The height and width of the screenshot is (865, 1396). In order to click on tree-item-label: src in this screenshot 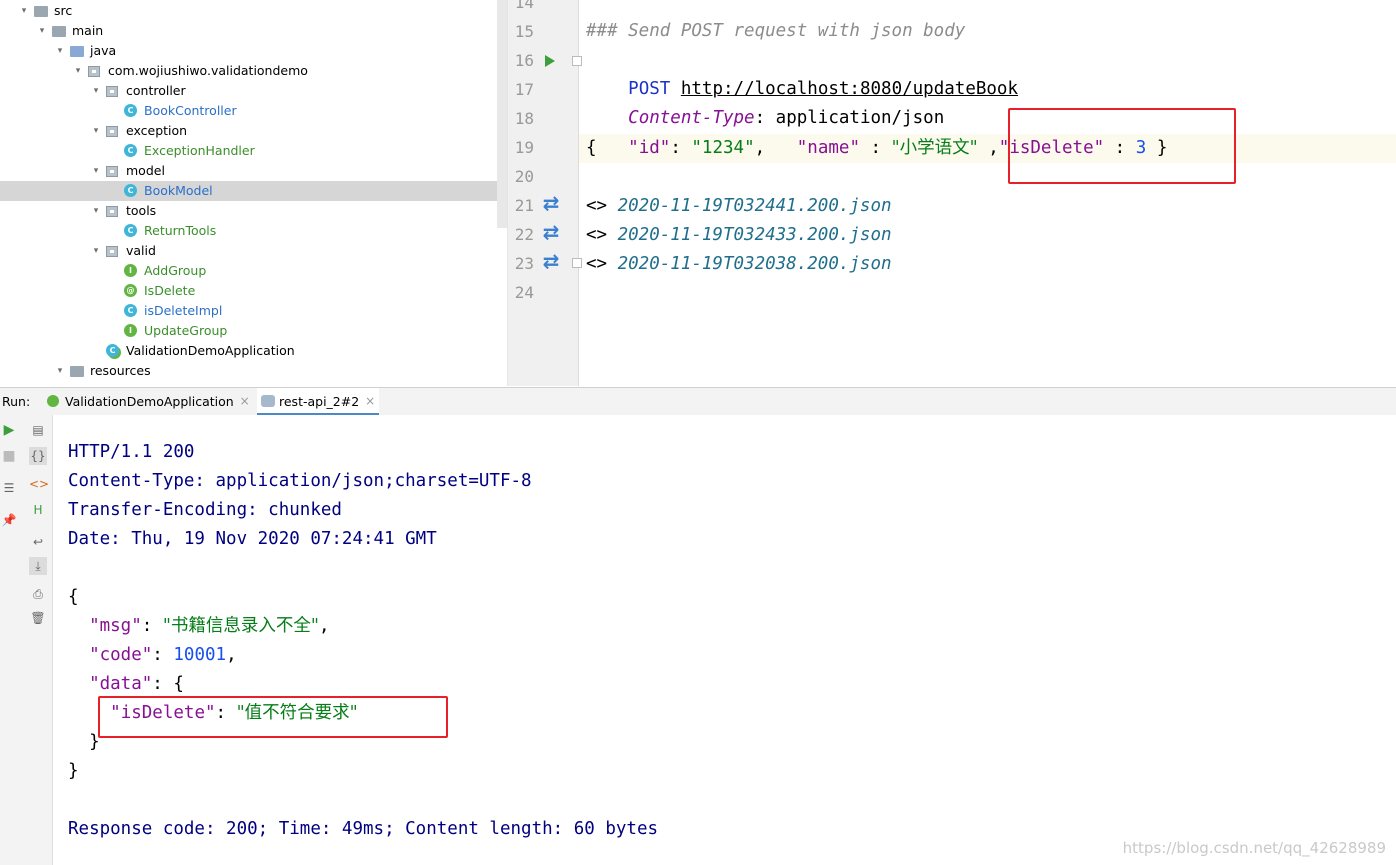, I will do `click(63, 10)`.